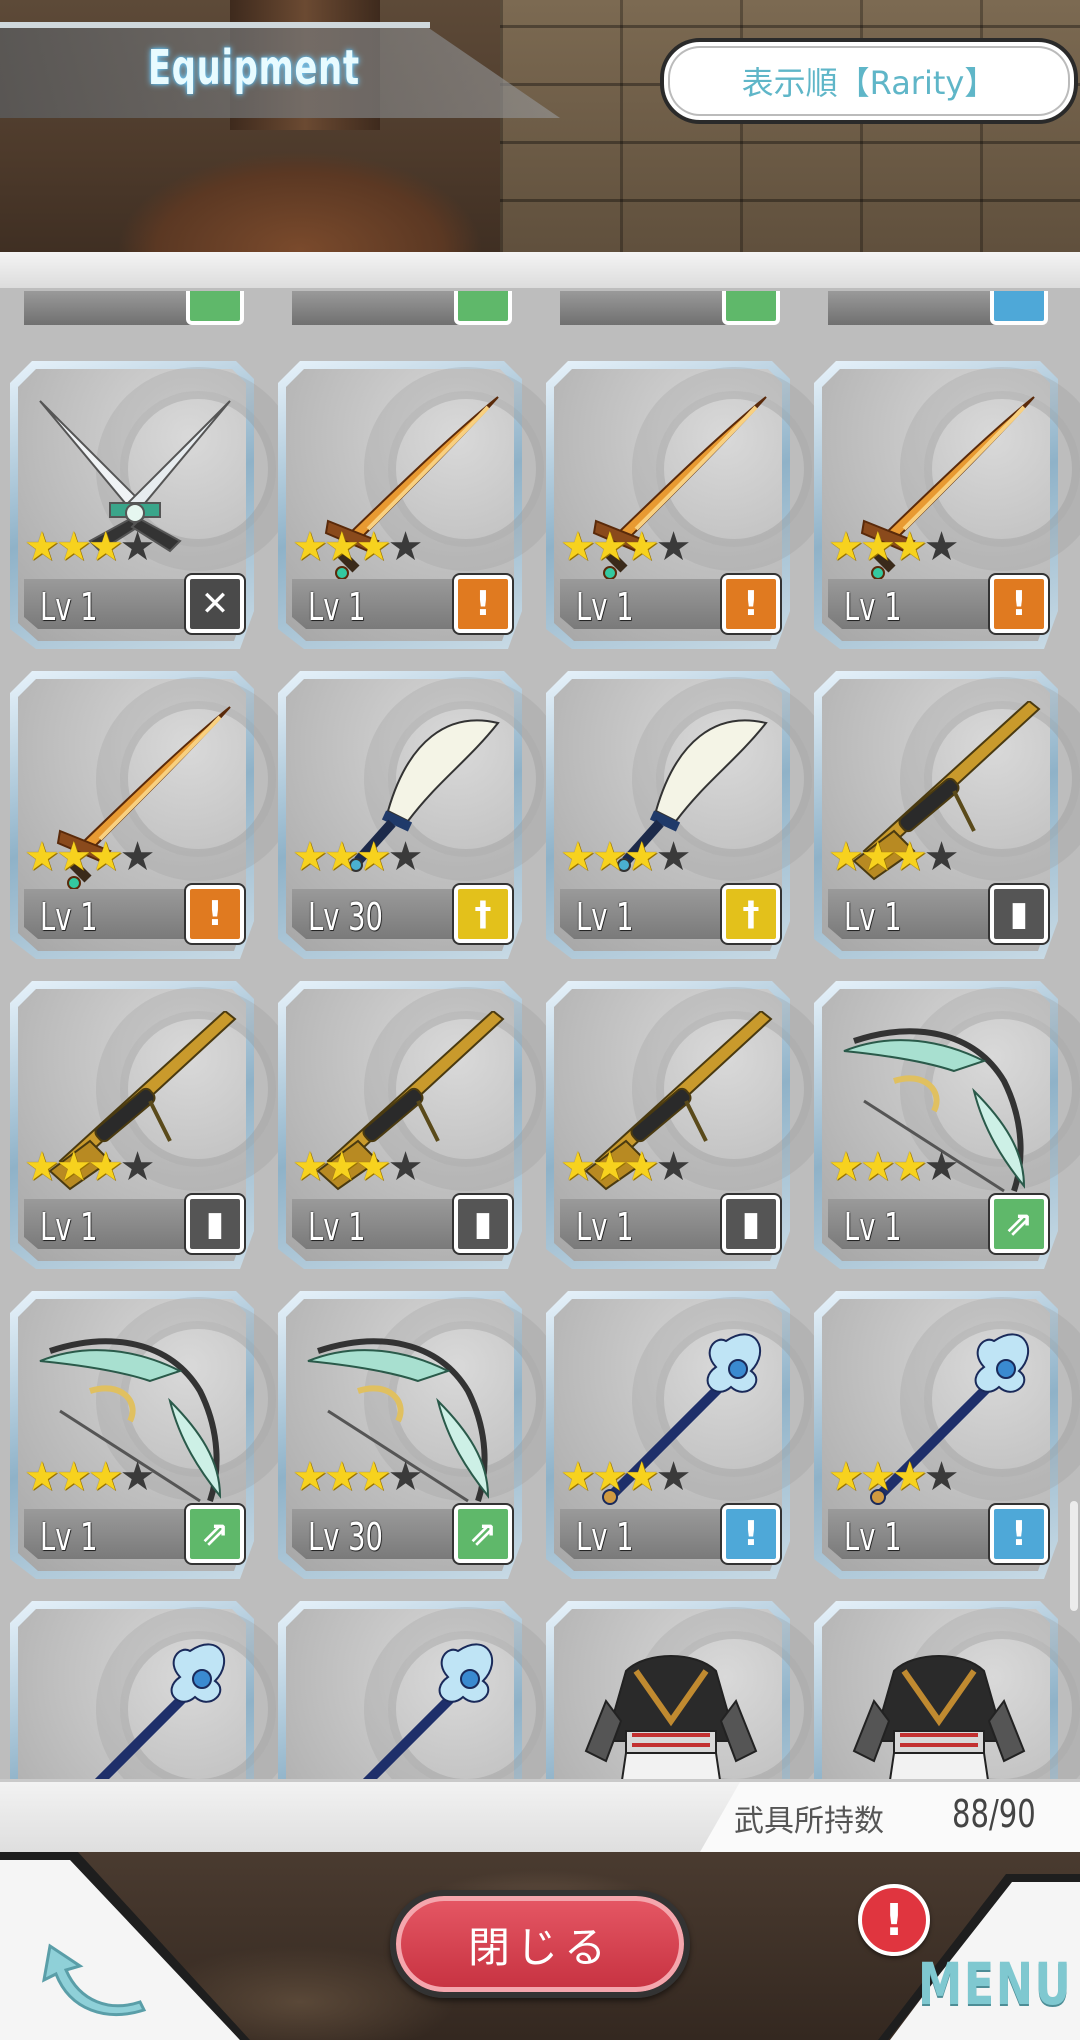 The height and width of the screenshot is (2040, 1080). What do you see at coordinates (143, 505) in the screenshot?
I see `equipment-card-twin-swords: ★★★★ Lv 1 ✕` at bounding box center [143, 505].